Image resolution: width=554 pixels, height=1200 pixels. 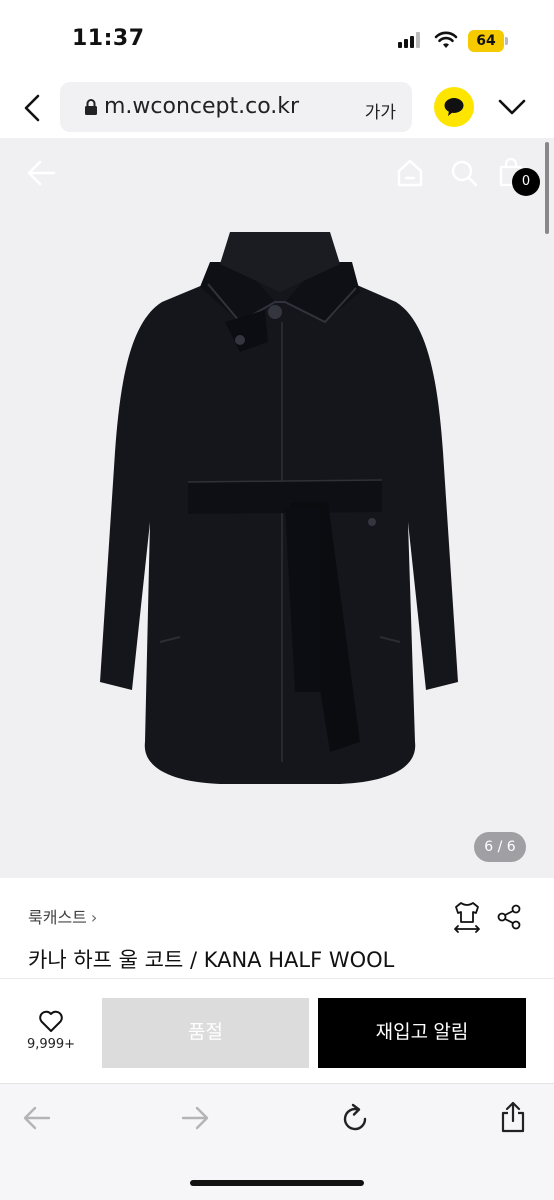 I want to click on arrow-right-icon, so click(x=195, y=1118).